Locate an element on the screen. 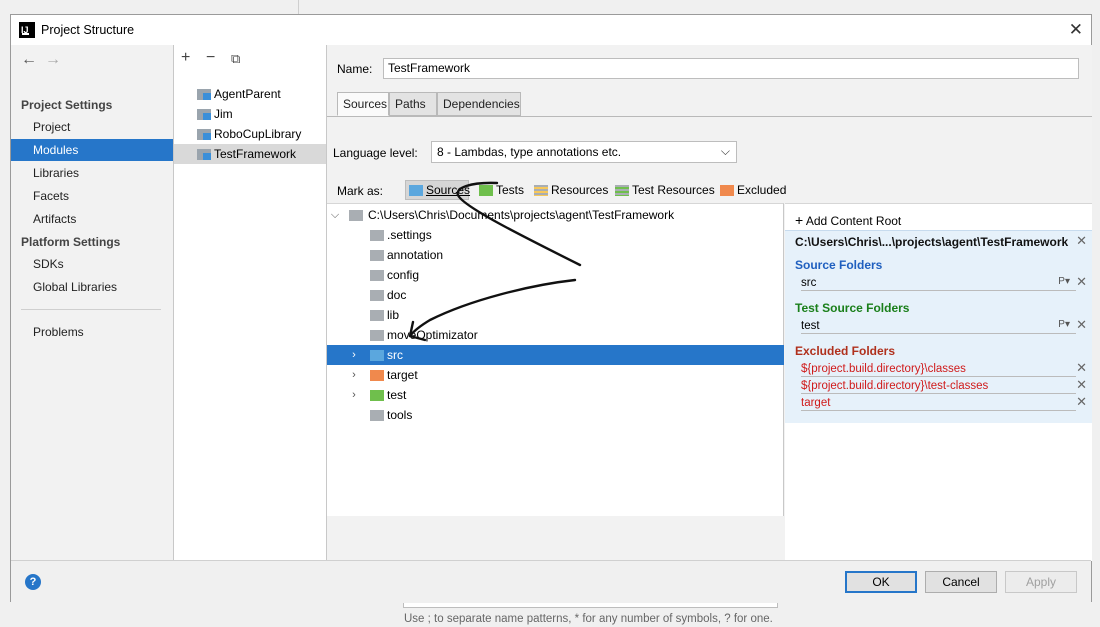  remove-root-icon: ✕ is located at coordinates (1081, 241).